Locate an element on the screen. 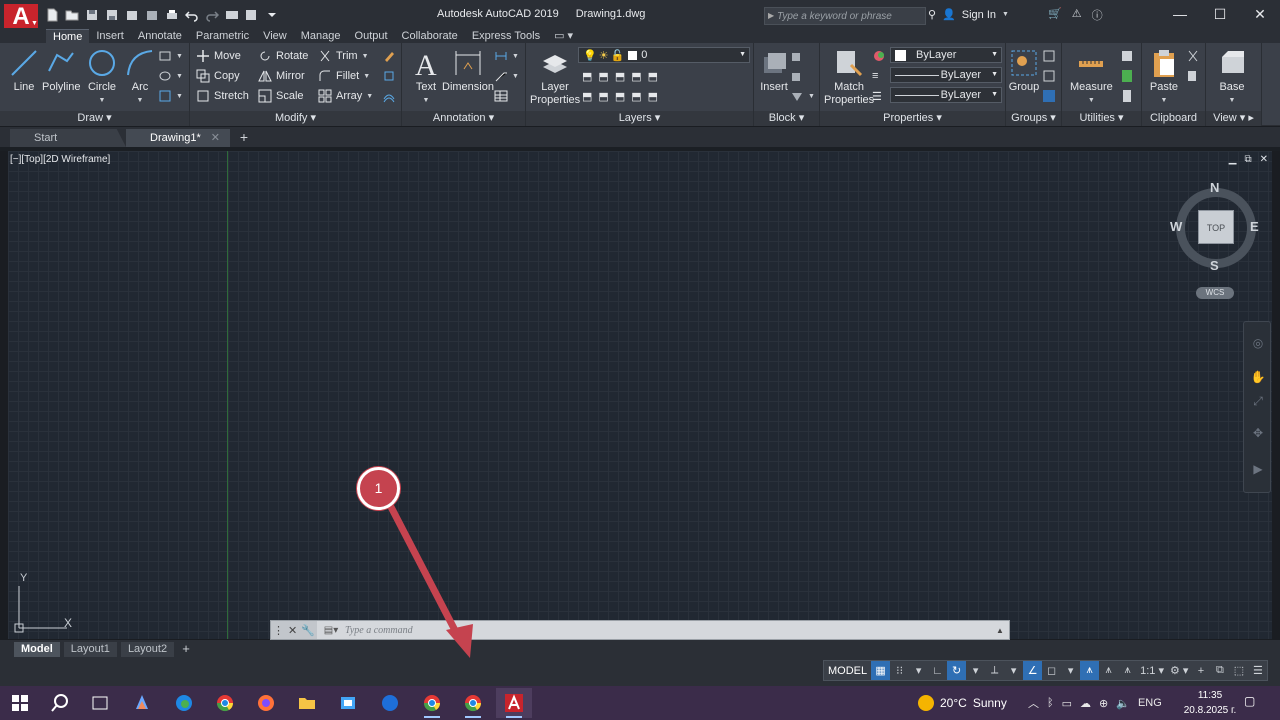  meet-now-icon: ▭ is located at coordinates (1067, 703).